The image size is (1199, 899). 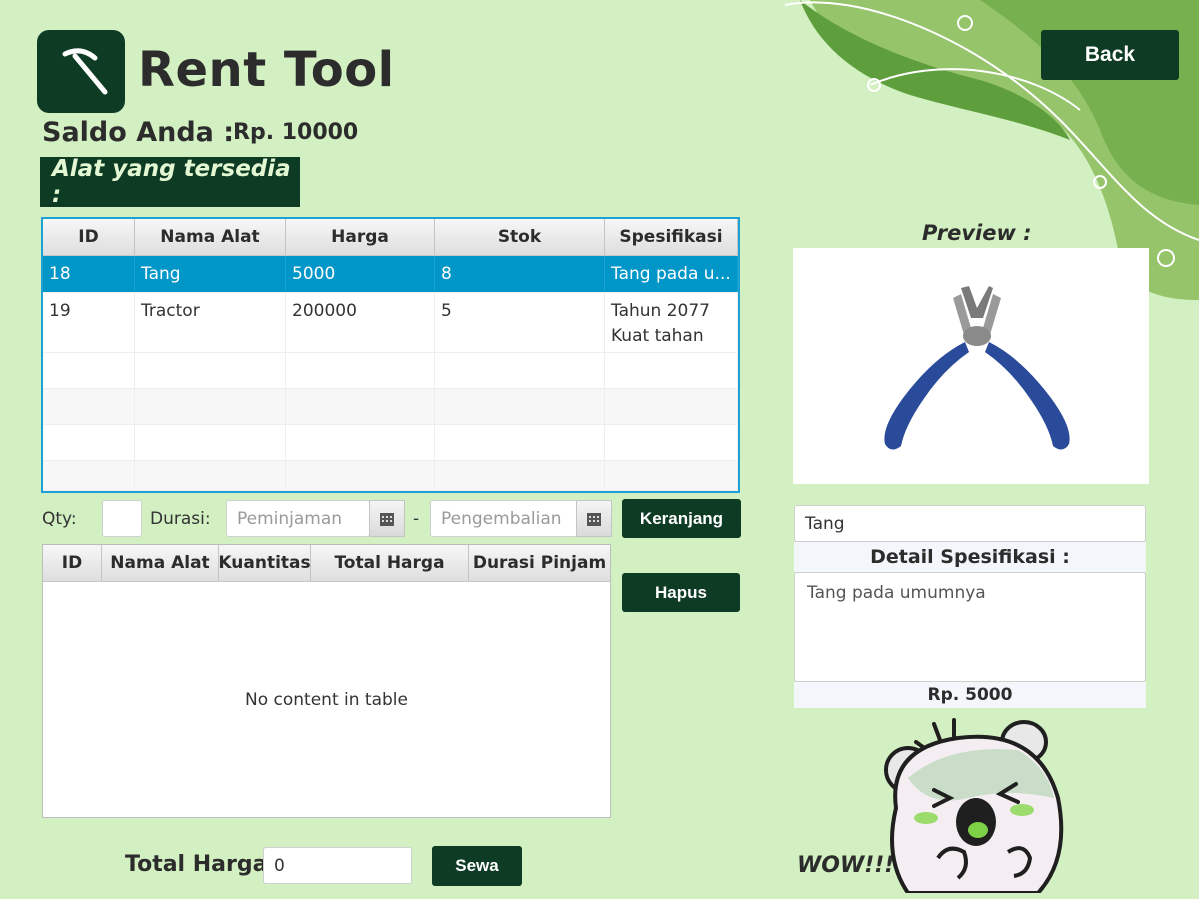 What do you see at coordinates (977, 368) in the screenshot?
I see `pliers-icon` at bounding box center [977, 368].